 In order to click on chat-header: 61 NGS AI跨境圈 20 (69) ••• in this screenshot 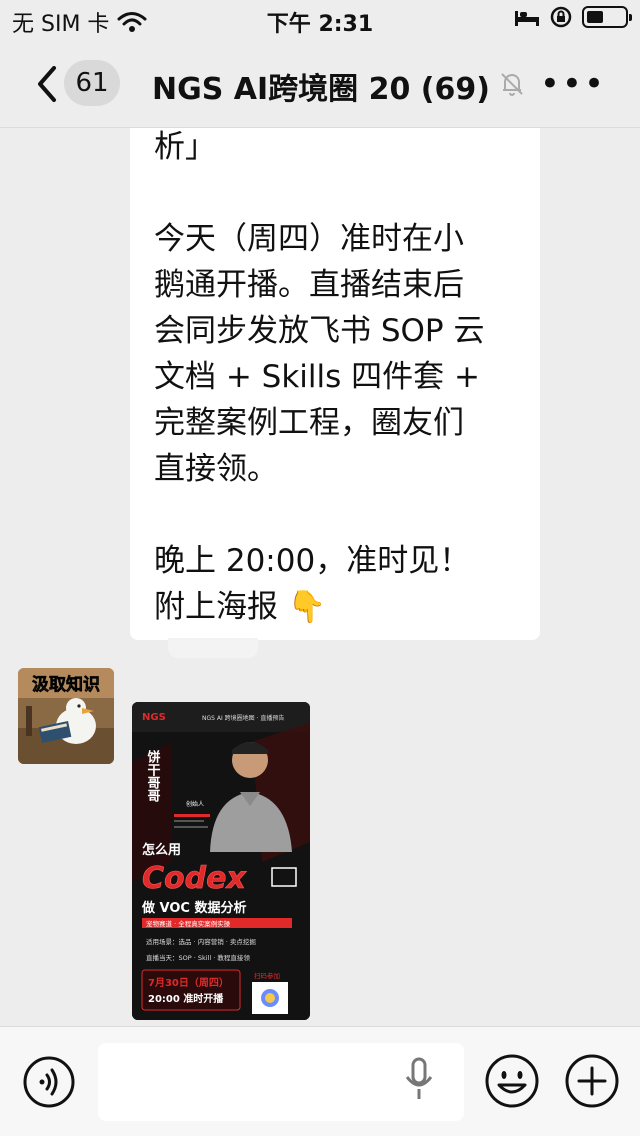, I will do `click(320, 84)`.